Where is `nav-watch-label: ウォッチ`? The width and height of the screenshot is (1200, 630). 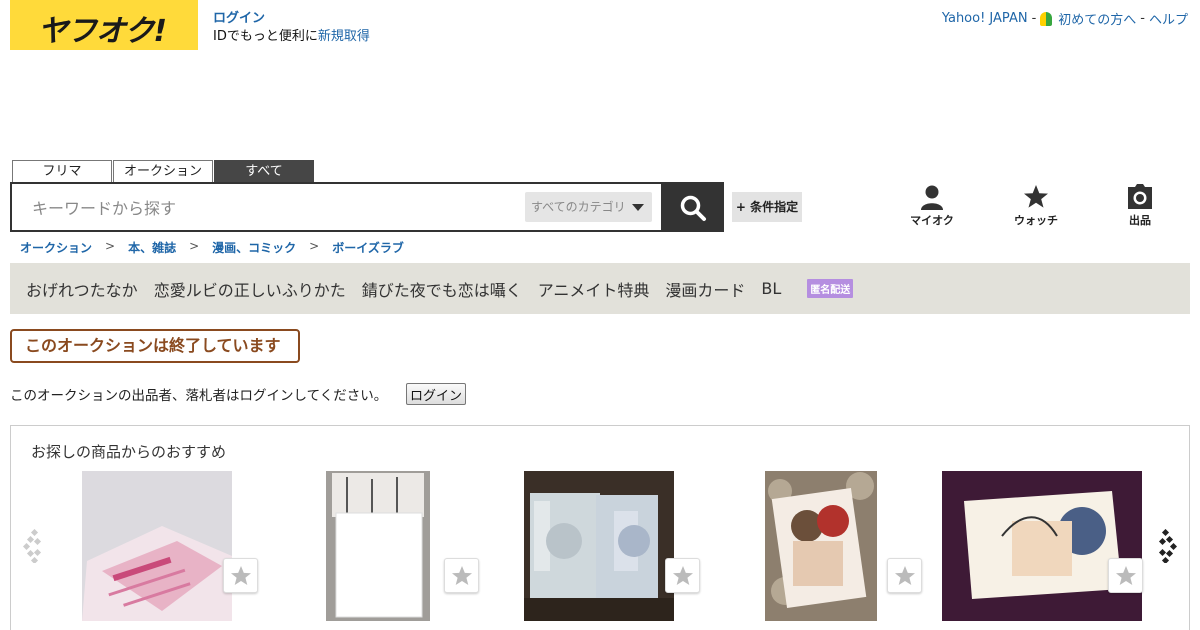 nav-watch-label: ウォッチ is located at coordinates (1036, 220).